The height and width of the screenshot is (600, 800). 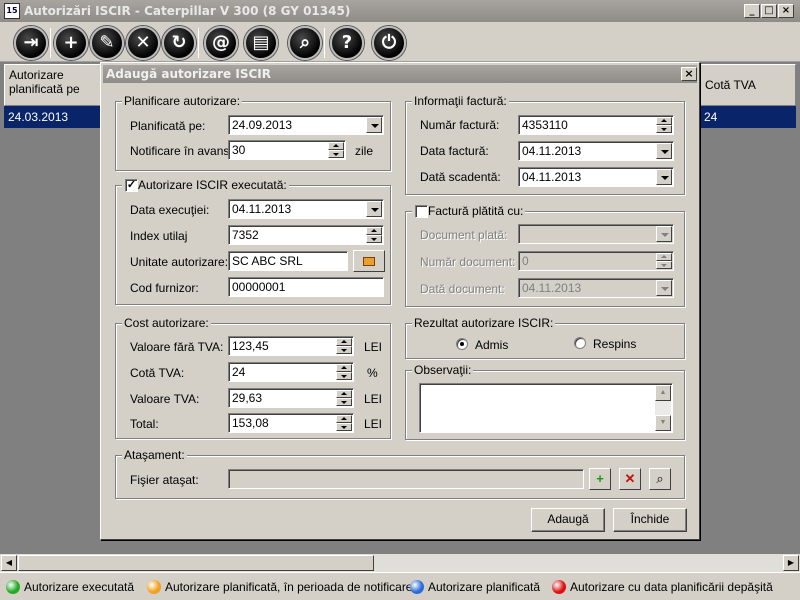 What do you see at coordinates (484, 587) in the screenshot?
I see `legend-planned: Autorizare planificată` at bounding box center [484, 587].